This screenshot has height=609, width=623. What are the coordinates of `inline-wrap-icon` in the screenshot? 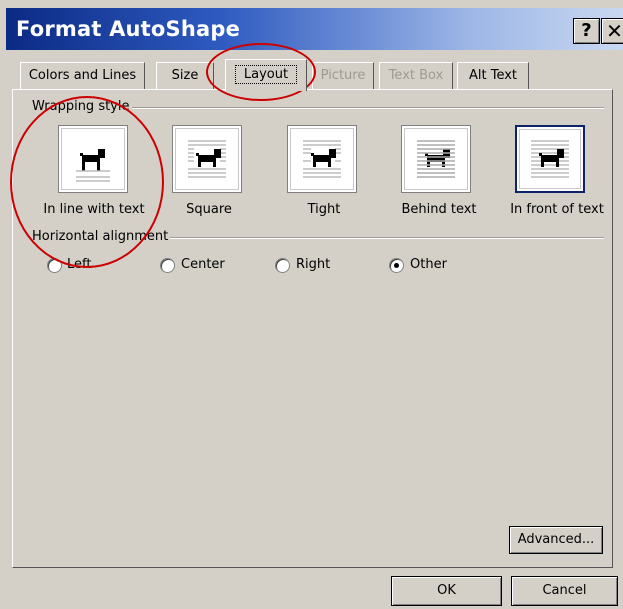 It's located at (93, 165).